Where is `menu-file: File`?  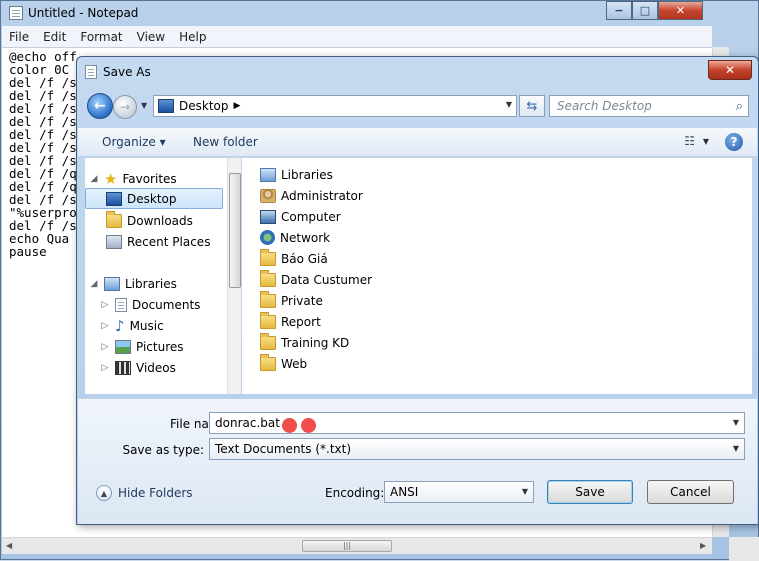
menu-file: File is located at coordinates (19, 37).